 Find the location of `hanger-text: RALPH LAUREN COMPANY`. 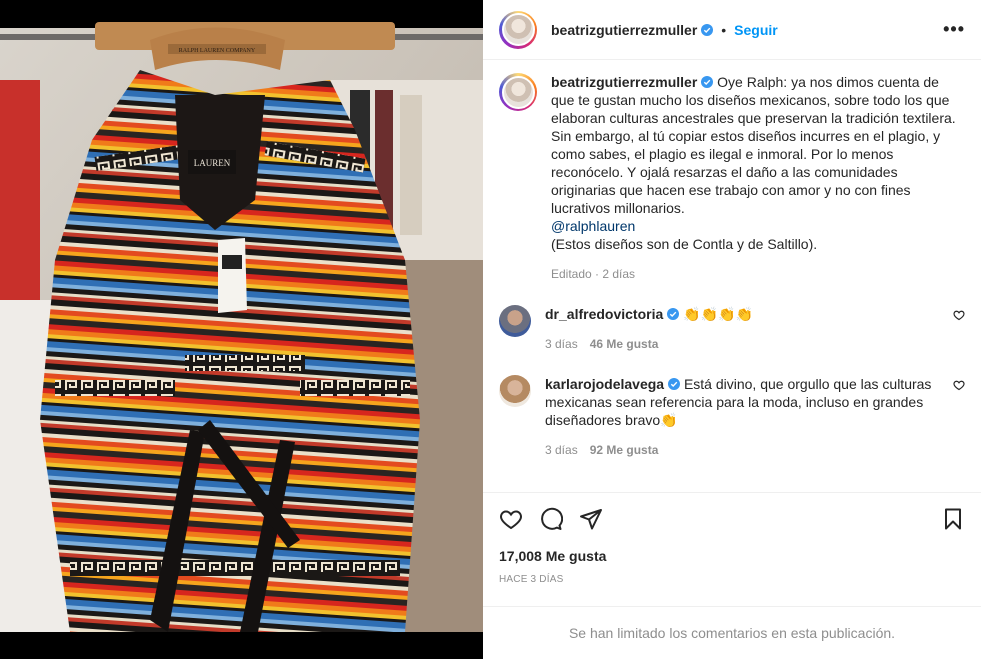

hanger-text: RALPH LAUREN COMPANY is located at coordinates (217, 51).